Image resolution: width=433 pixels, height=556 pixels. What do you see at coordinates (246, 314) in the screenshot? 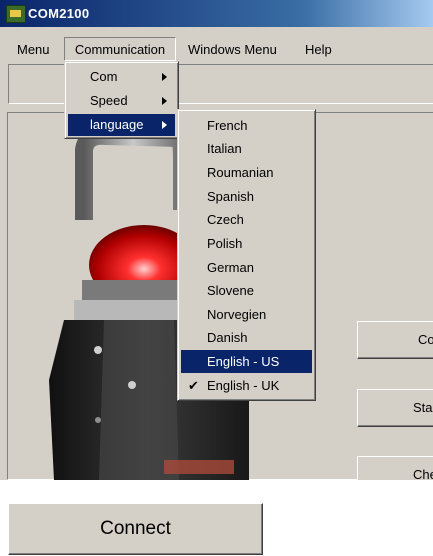
I see `language-item: Norvegien` at bounding box center [246, 314].